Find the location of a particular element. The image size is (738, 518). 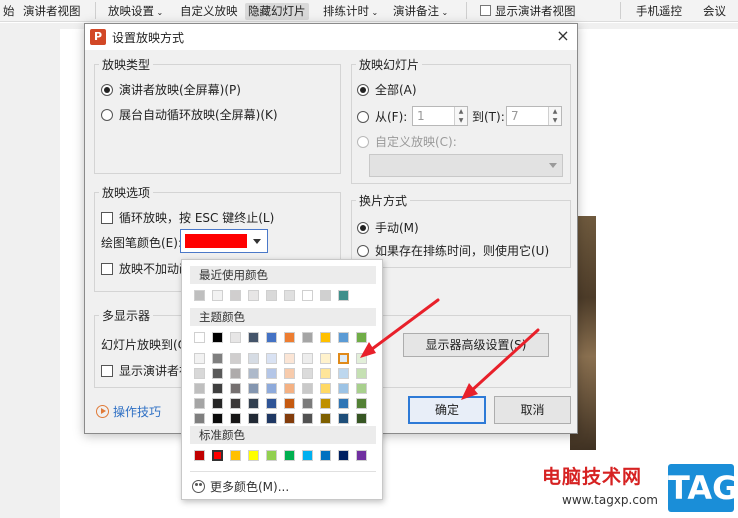

show-type-kiosk: 展台自动循环放映(全屏幕)(K) is located at coordinates (189, 115).